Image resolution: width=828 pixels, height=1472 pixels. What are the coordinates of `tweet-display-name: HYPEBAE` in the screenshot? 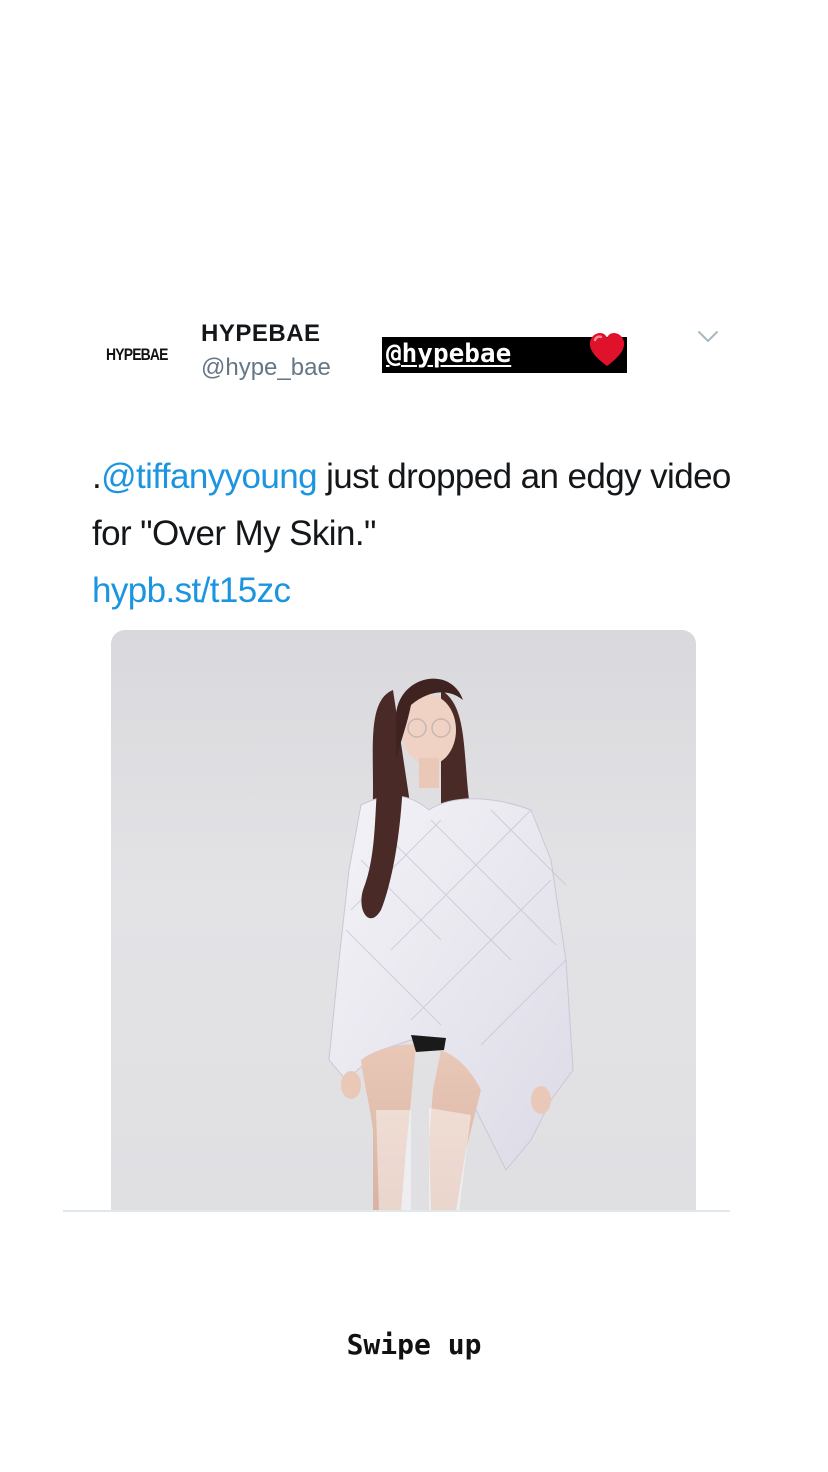 It's located at (261, 334).